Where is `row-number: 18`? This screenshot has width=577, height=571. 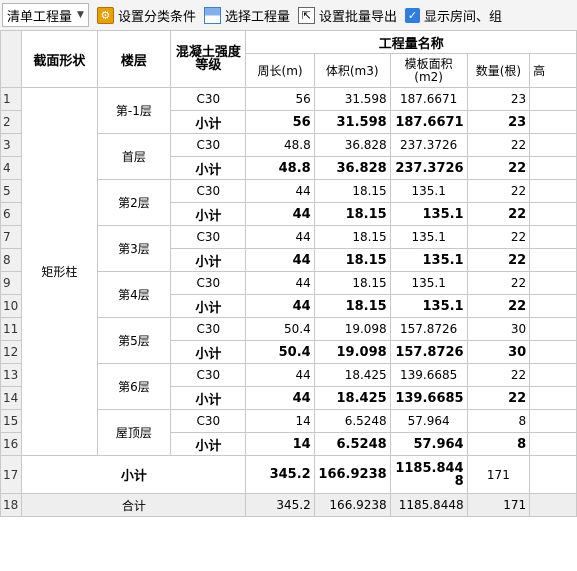 row-number: 18 is located at coordinates (11, 505).